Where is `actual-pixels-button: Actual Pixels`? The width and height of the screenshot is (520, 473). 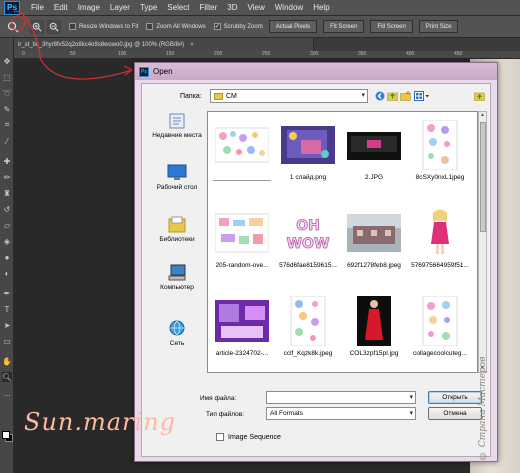
actual-pixels-button: Actual Pixels is located at coordinates (293, 26).